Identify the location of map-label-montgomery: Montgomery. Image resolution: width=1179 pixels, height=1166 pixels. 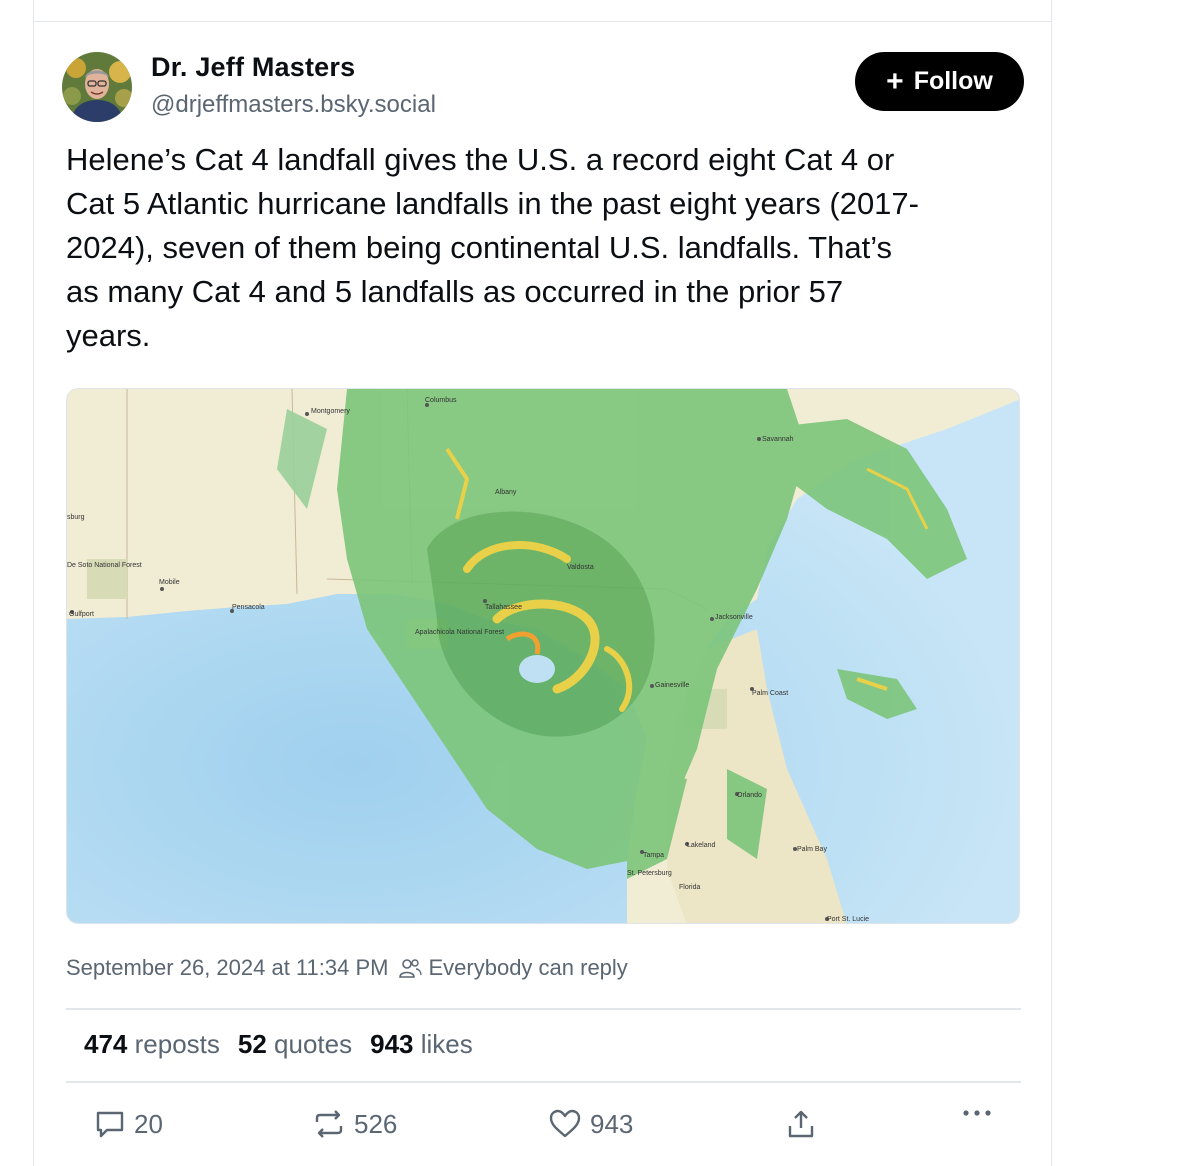
(330, 411).